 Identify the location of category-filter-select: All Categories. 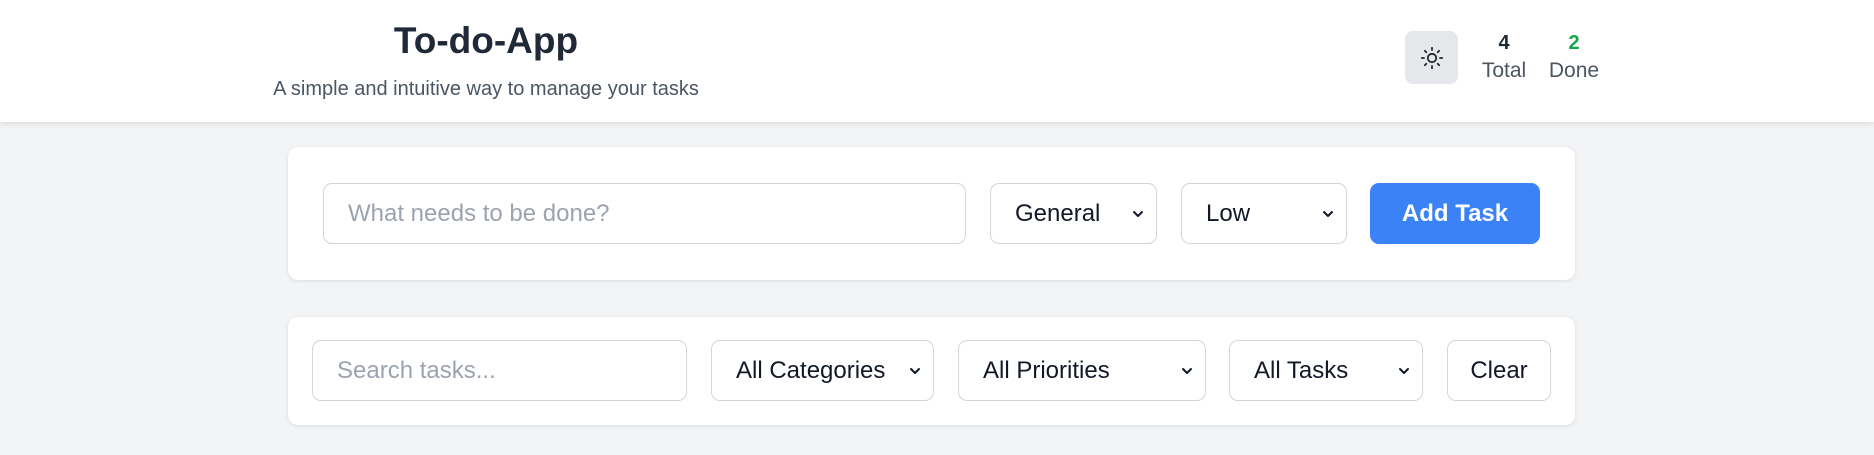
(822, 370).